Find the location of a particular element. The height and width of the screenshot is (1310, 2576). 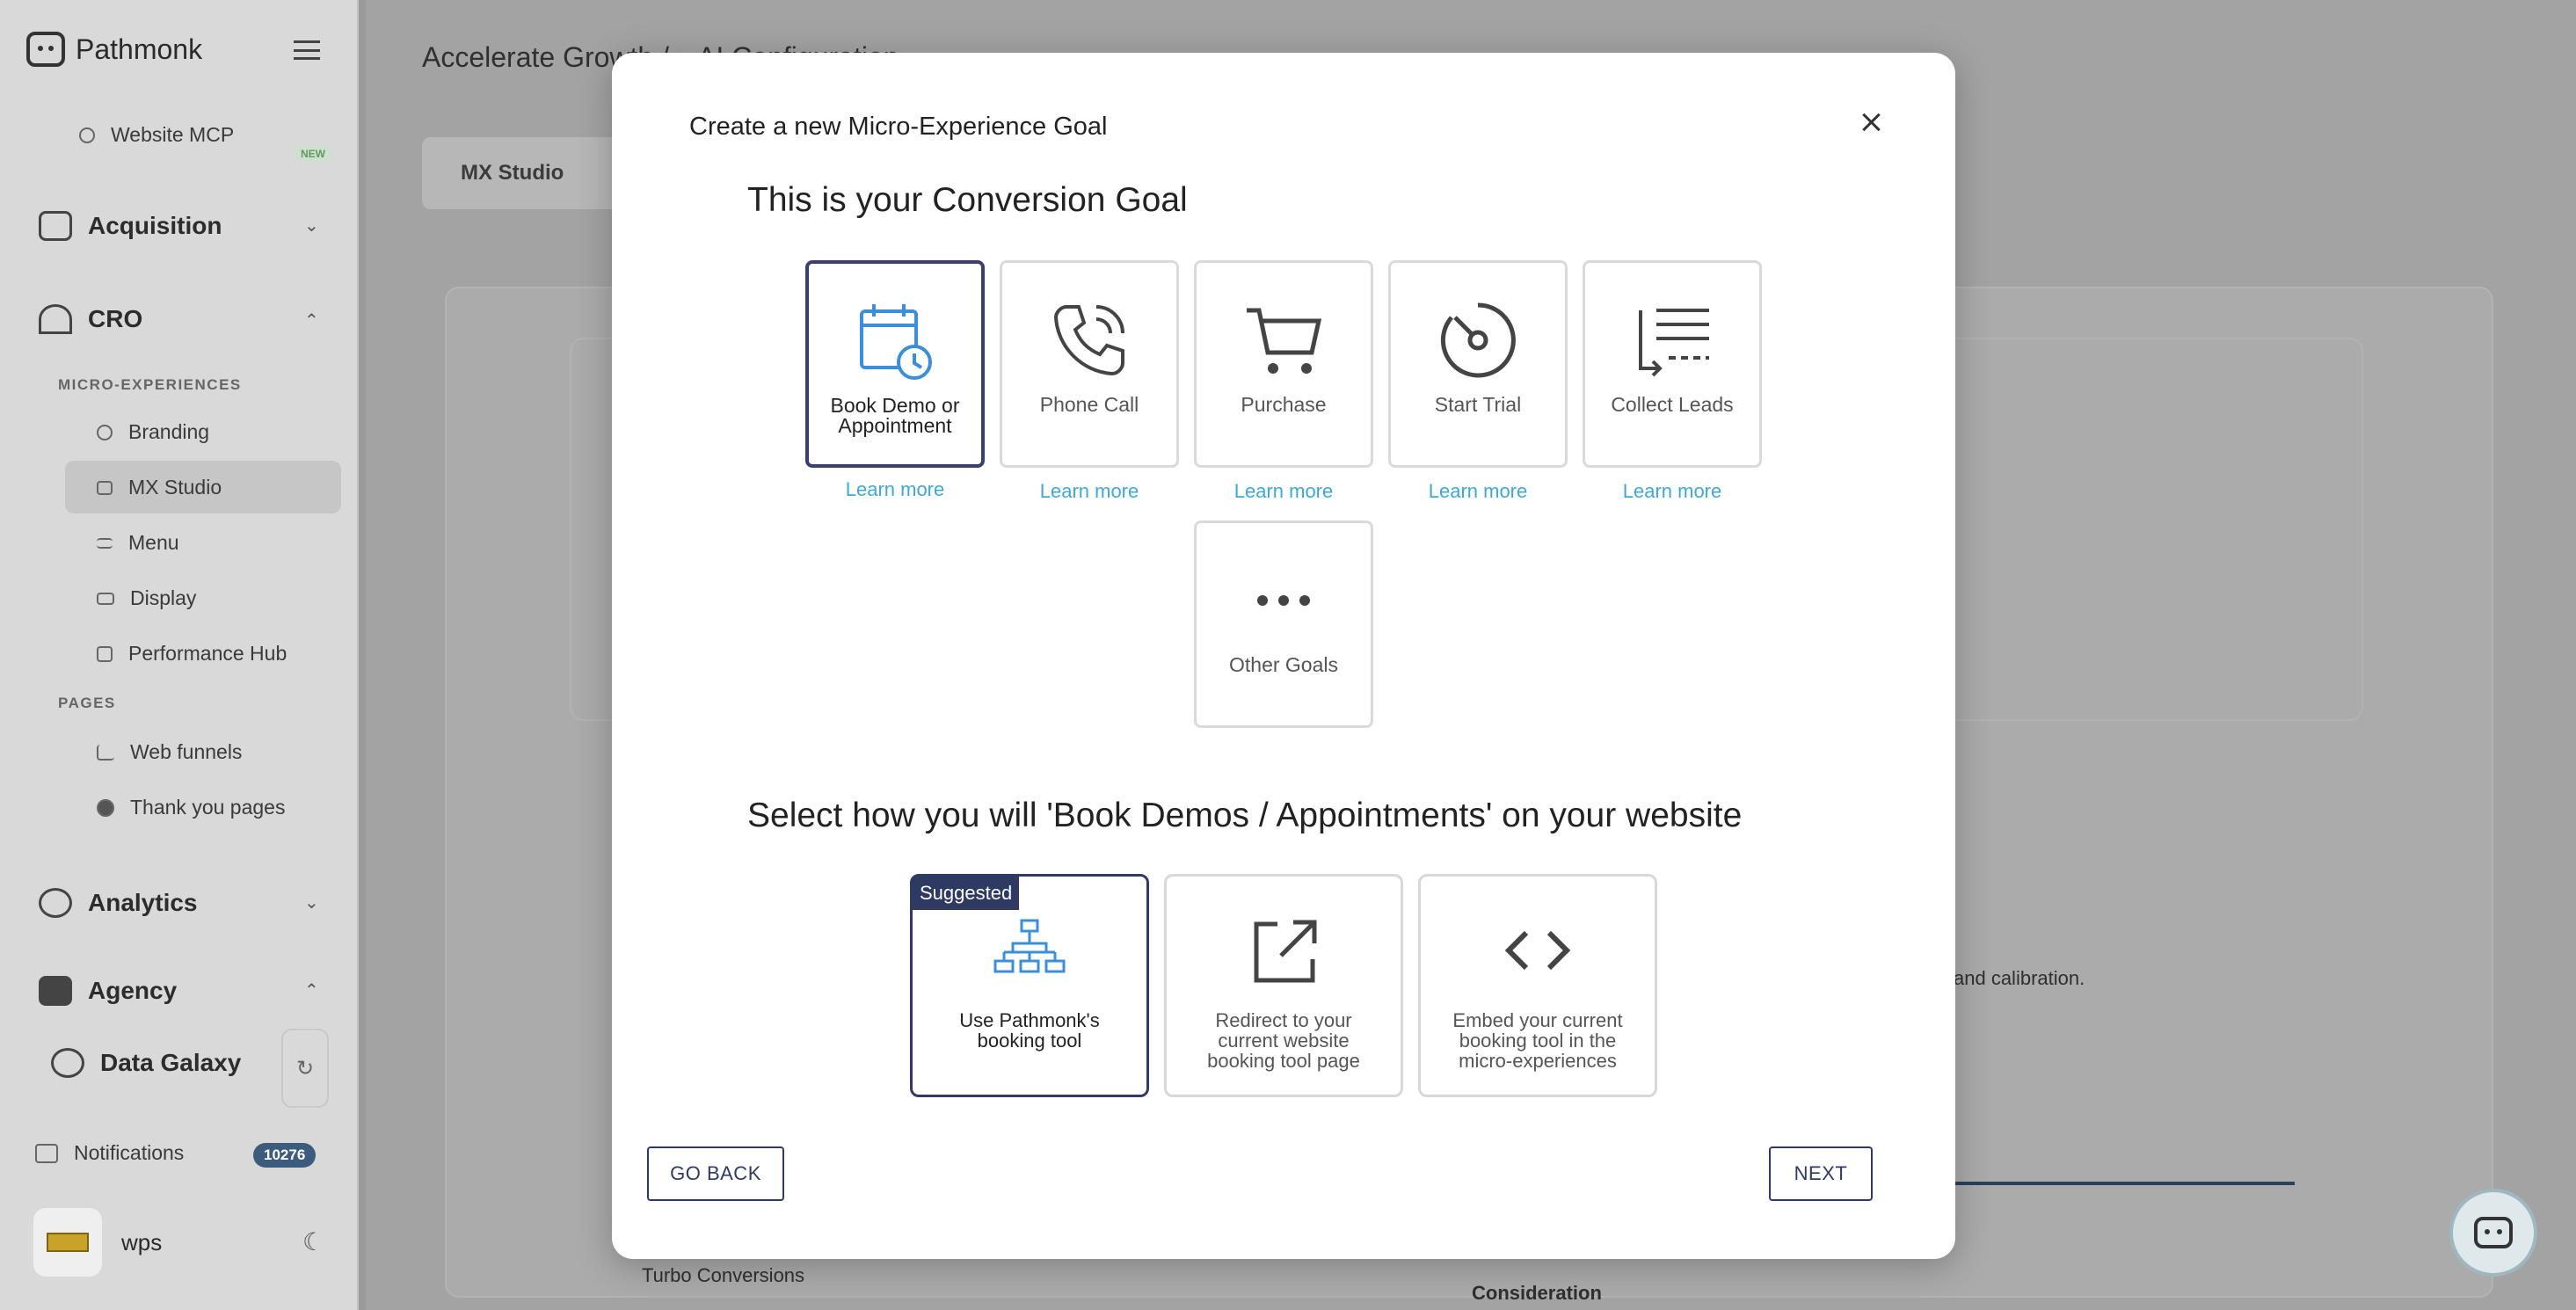

sidebar-item-label: Menu is located at coordinates (153, 542).